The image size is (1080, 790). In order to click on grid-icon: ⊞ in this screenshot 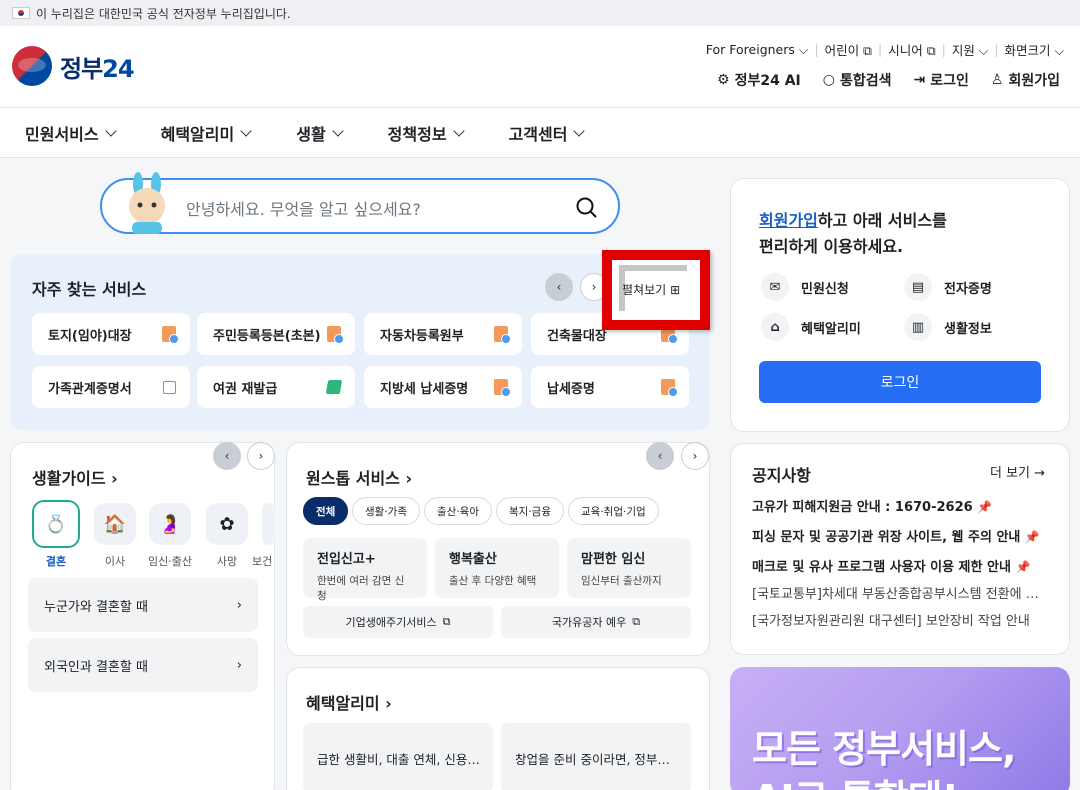, I will do `click(675, 289)`.